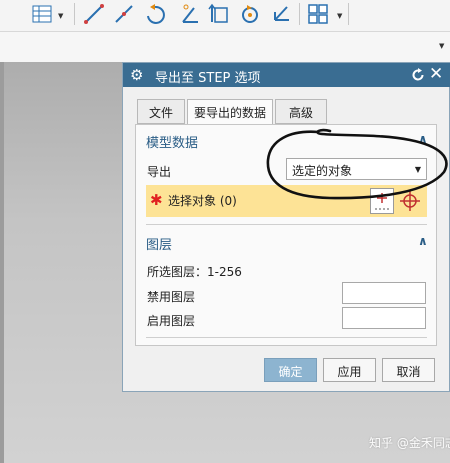 The image size is (450, 463). What do you see at coordinates (155, 14) in the screenshot?
I see `arc-tool-icon` at bounding box center [155, 14].